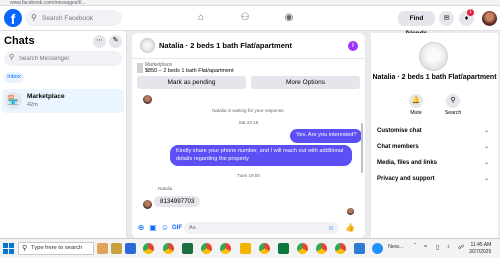 The height and width of the screenshot is (258, 500). What do you see at coordinates (406, 179) in the screenshot?
I see `row-label: Privacy and support` at bounding box center [406, 179].